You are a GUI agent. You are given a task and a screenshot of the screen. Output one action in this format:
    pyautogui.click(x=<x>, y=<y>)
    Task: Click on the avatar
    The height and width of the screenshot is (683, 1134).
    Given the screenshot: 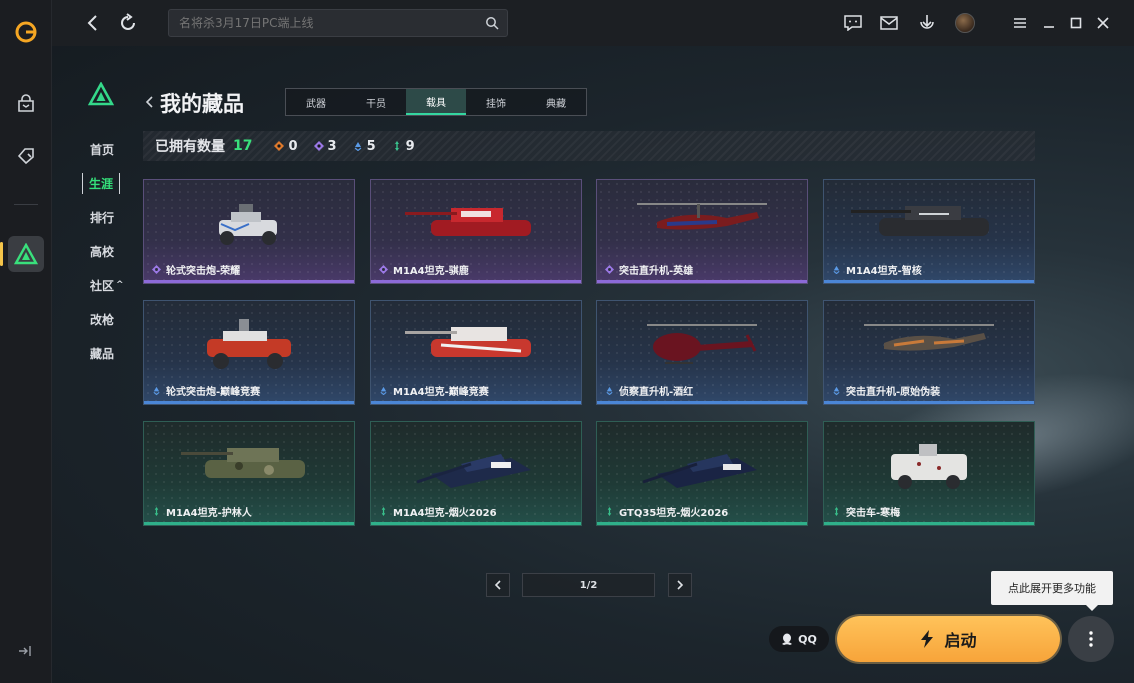 What is the action you would take?
    pyautogui.click(x=965, y=23)
    